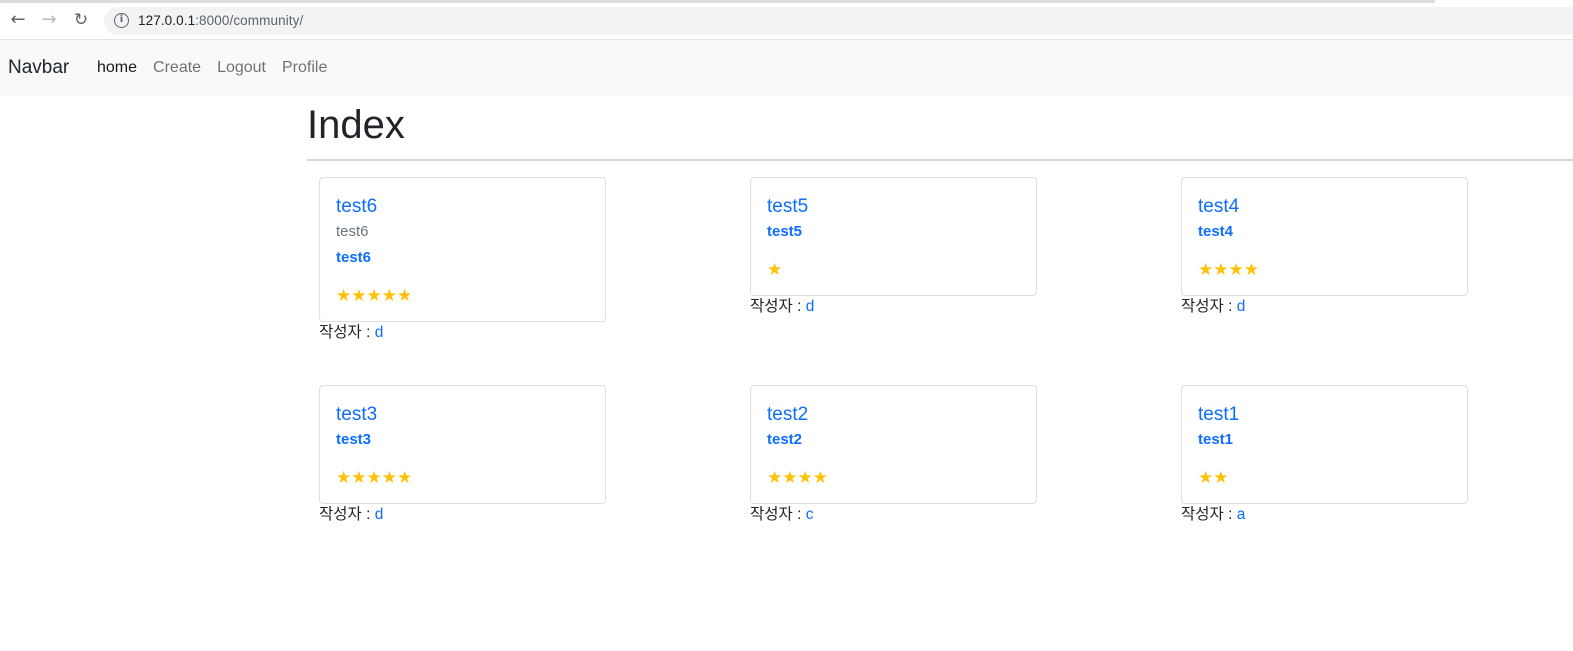  I want to click on review-card: test6 test6 test6 ★★★★★, so click(462, 249).